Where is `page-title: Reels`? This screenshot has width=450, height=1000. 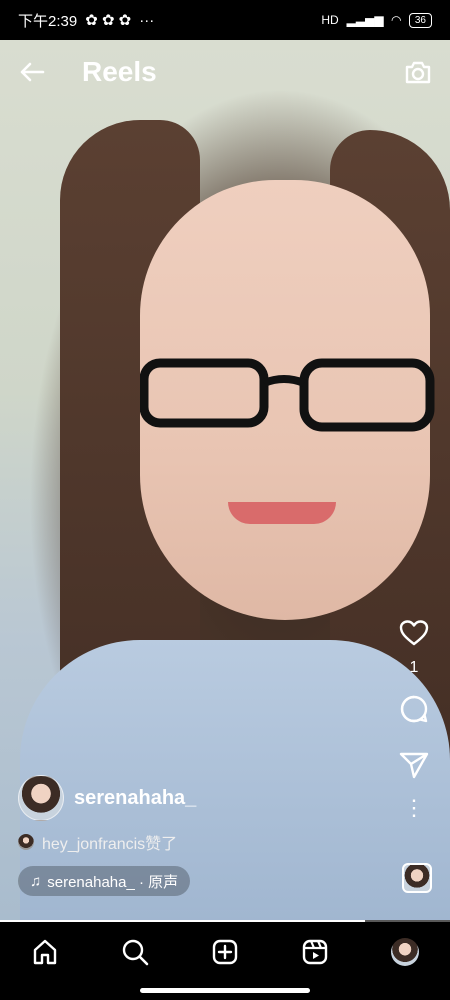
page-title: Reels is located at coordinates (119, 71).